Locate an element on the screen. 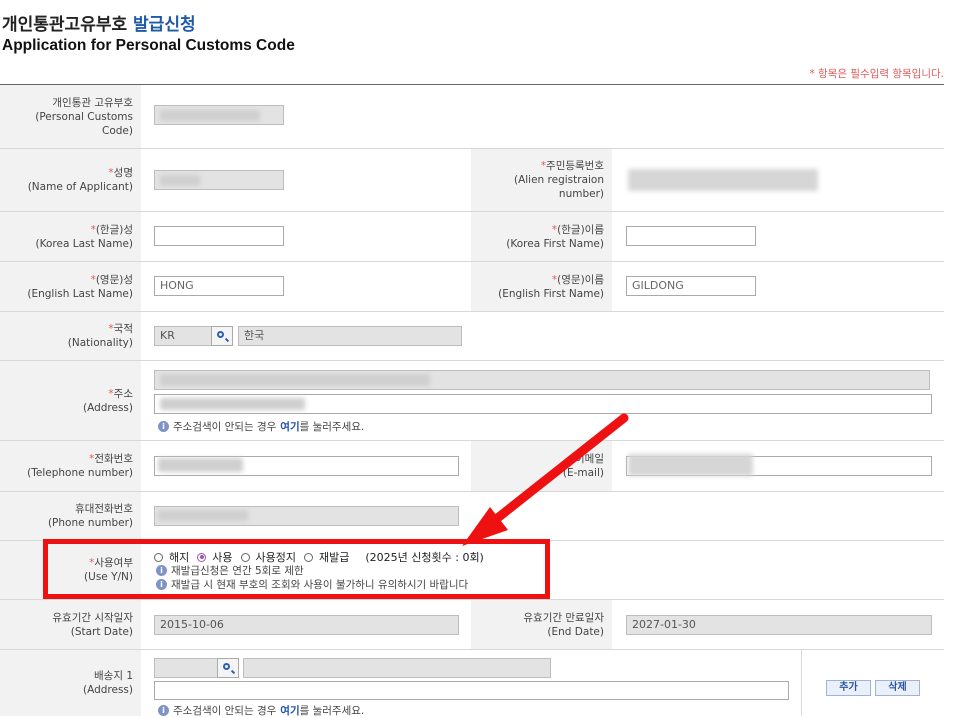 Image resolution: width=956 pixels, height=718 pixels. label-ko: 전화번호 is located at coordinates (113, 459).